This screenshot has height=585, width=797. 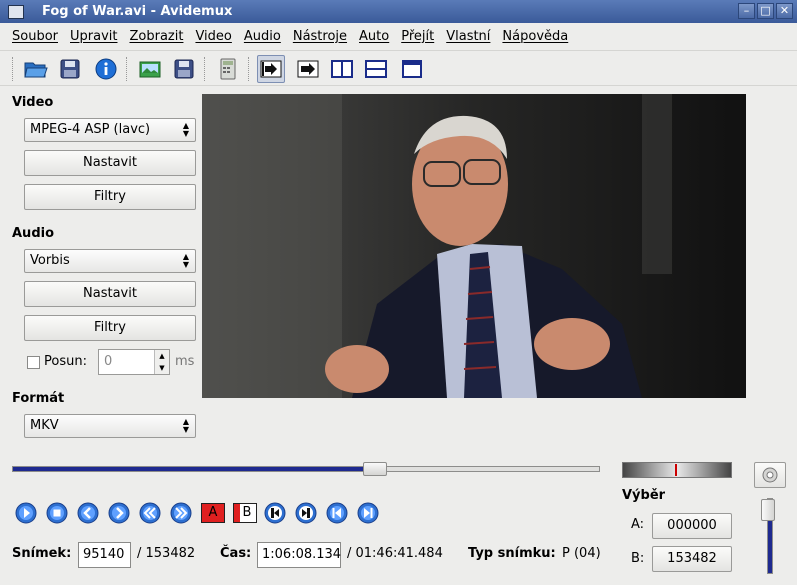 I want to click on set-marker-b-button: B, so click(x=245, y=513).